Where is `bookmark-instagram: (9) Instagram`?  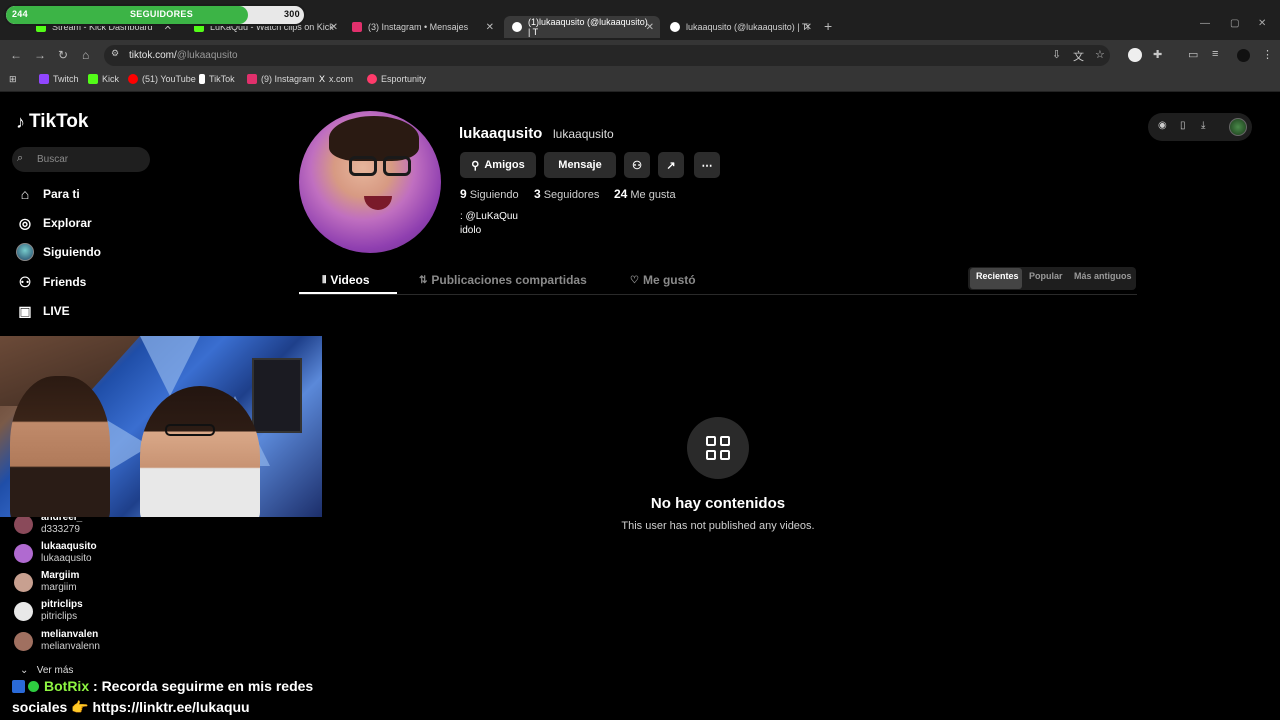 bookmark-instagram: (9) Instagram is located at coordinates (281, 79).